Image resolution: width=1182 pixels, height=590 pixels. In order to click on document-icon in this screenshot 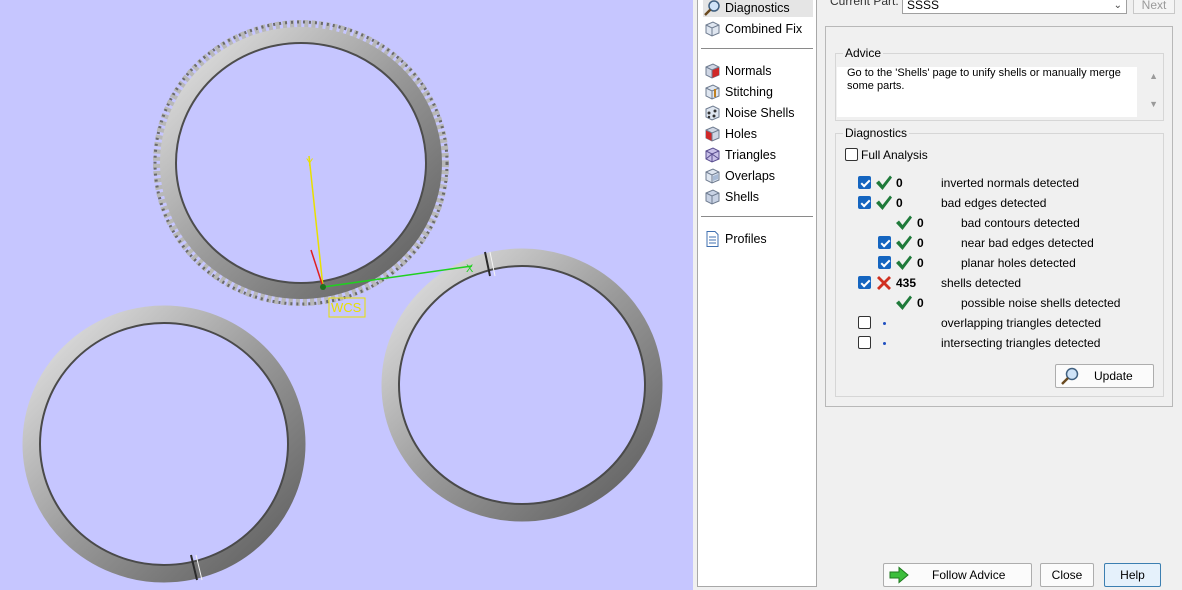, I will do `click(712, 238)`.